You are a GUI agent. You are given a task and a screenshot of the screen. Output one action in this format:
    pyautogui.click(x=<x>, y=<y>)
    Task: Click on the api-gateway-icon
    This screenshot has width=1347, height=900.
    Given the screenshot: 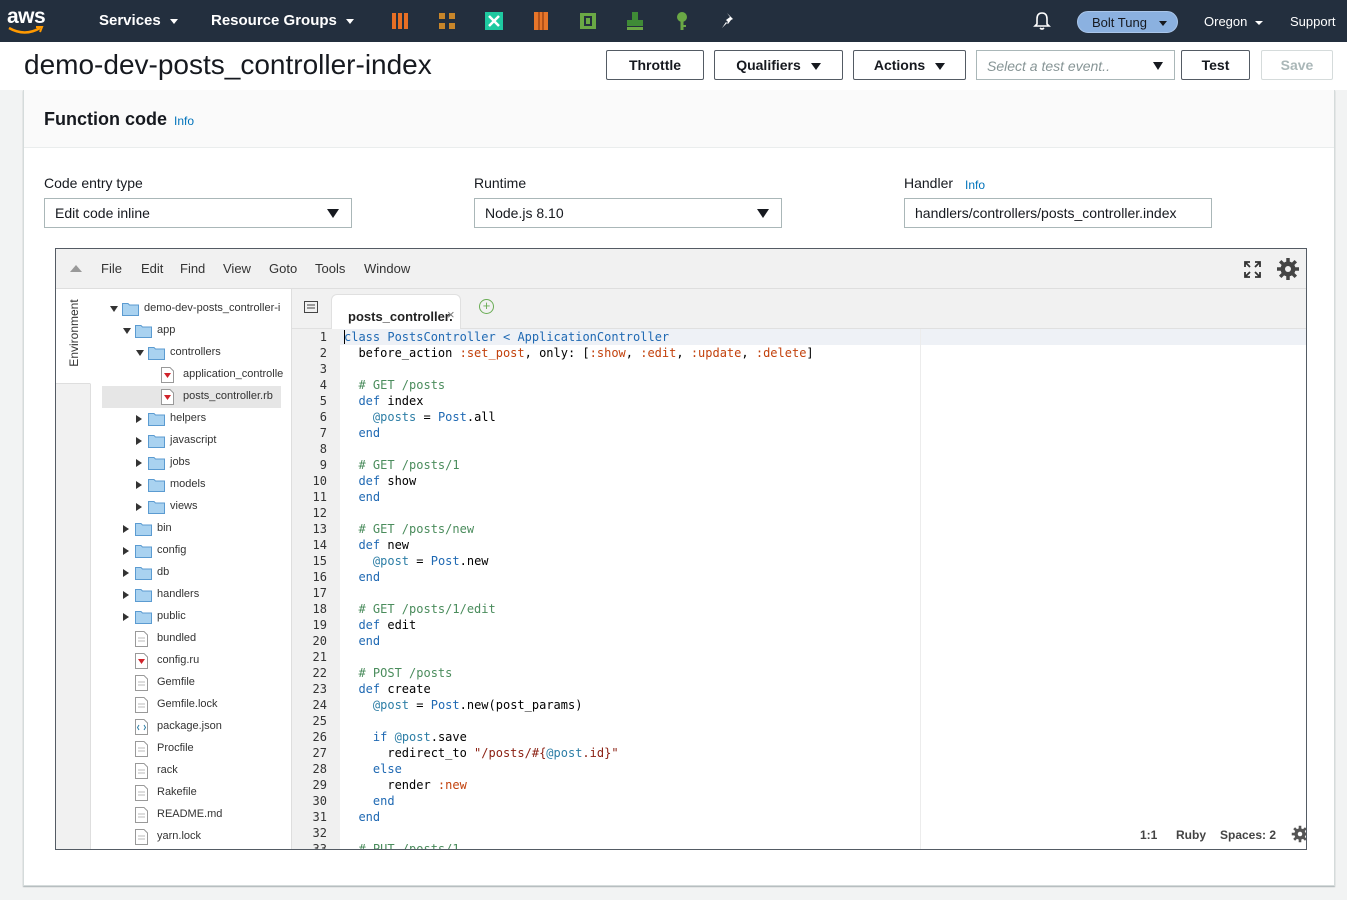 What is the action you would take?
    pyautogui.click(x=494, y=21)
    